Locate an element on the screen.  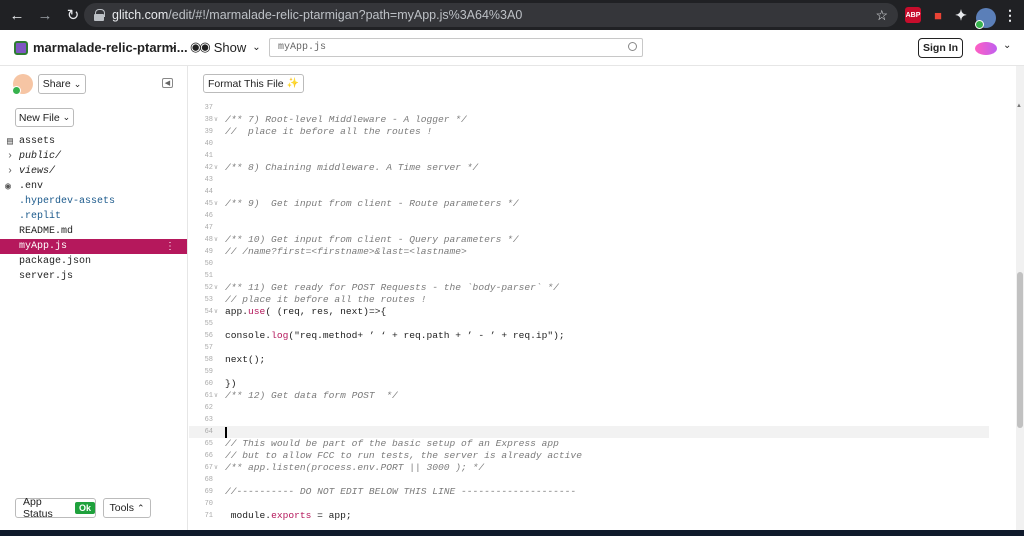
file-item: package.json is located at coordinates (93, 261).